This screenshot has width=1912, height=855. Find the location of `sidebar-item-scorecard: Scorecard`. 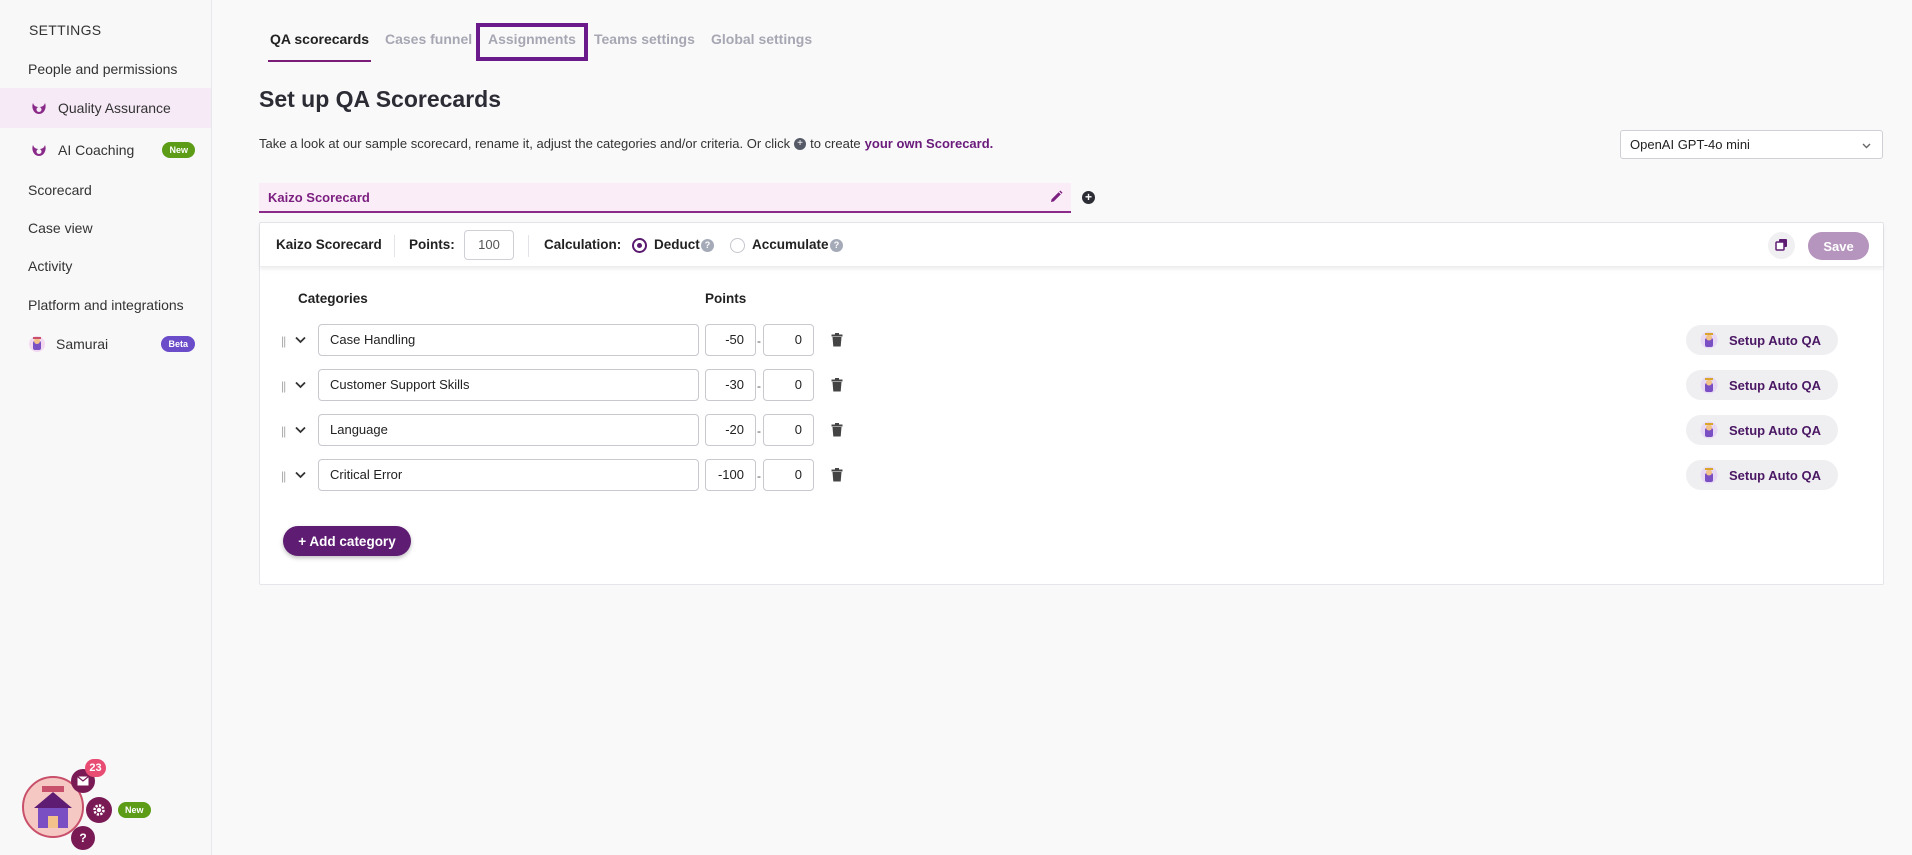

sidebar-item-scorecard: Scorecard is located at coordinates (105, 190).